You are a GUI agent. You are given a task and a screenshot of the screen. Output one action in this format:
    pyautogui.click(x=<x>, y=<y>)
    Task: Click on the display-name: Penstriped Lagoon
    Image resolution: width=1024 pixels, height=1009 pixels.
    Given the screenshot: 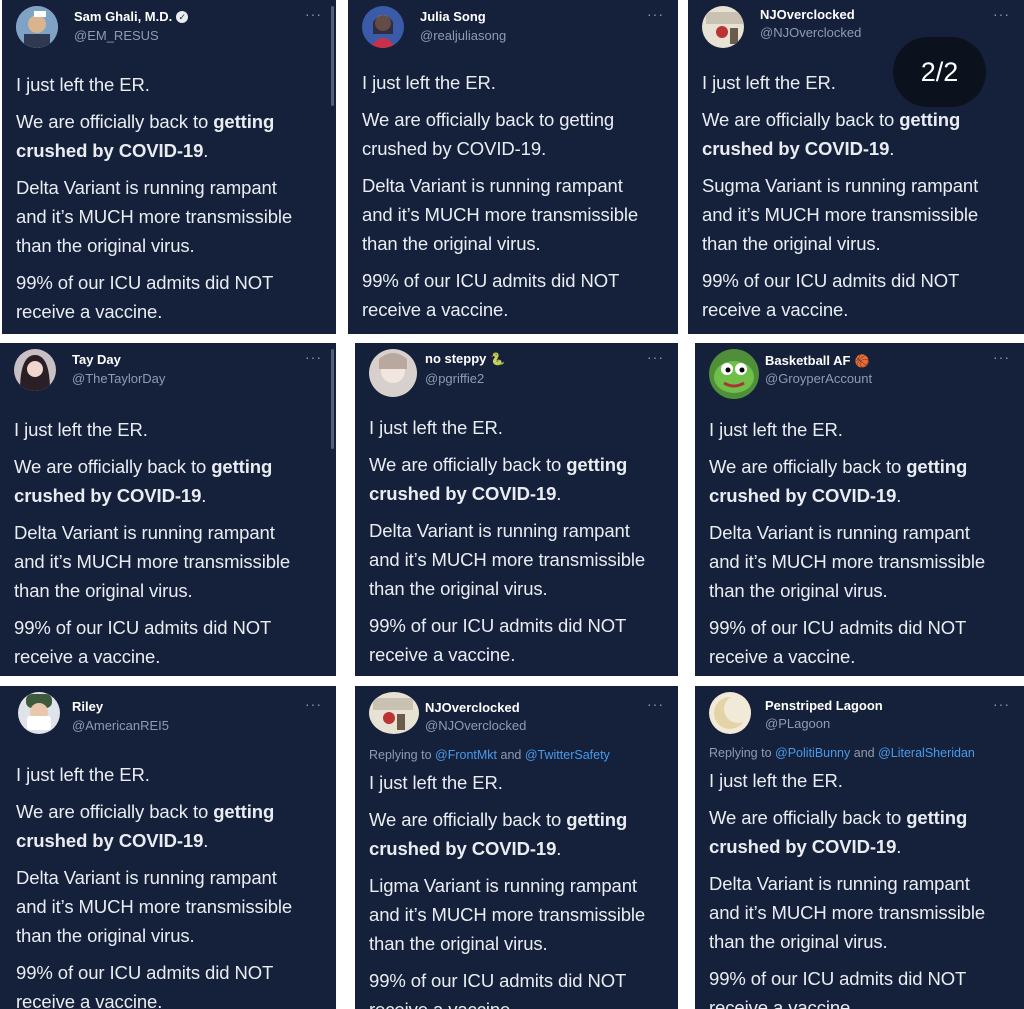 What is the action you would take?
    pyautogui.click(x=824, y=705)
    